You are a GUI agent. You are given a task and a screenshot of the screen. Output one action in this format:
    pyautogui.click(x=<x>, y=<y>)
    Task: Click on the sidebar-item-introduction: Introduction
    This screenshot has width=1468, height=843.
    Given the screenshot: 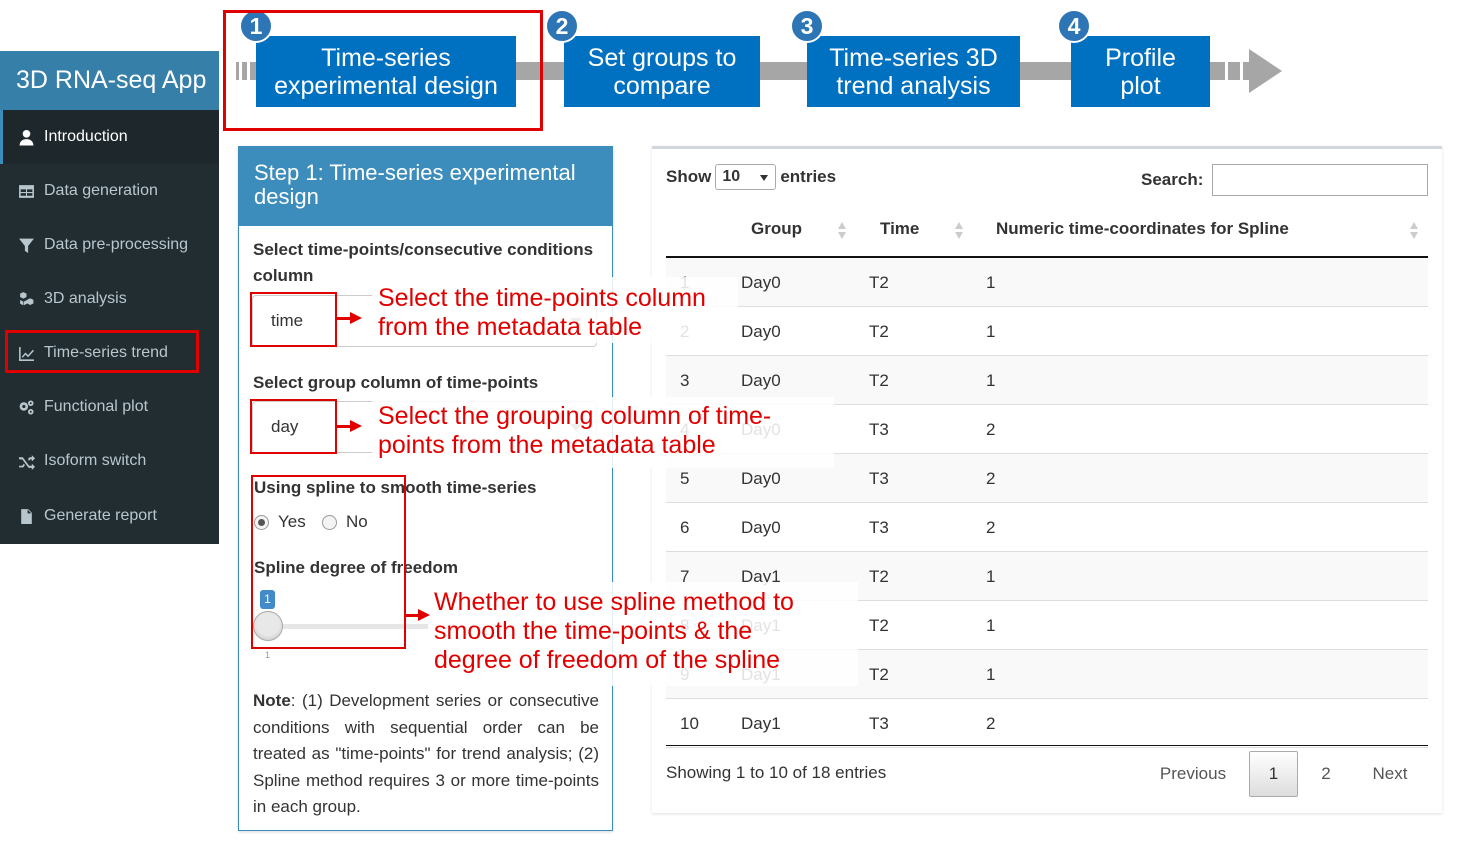 What is the action you would take?
    pyautogui.click(x=109, y=137)
    